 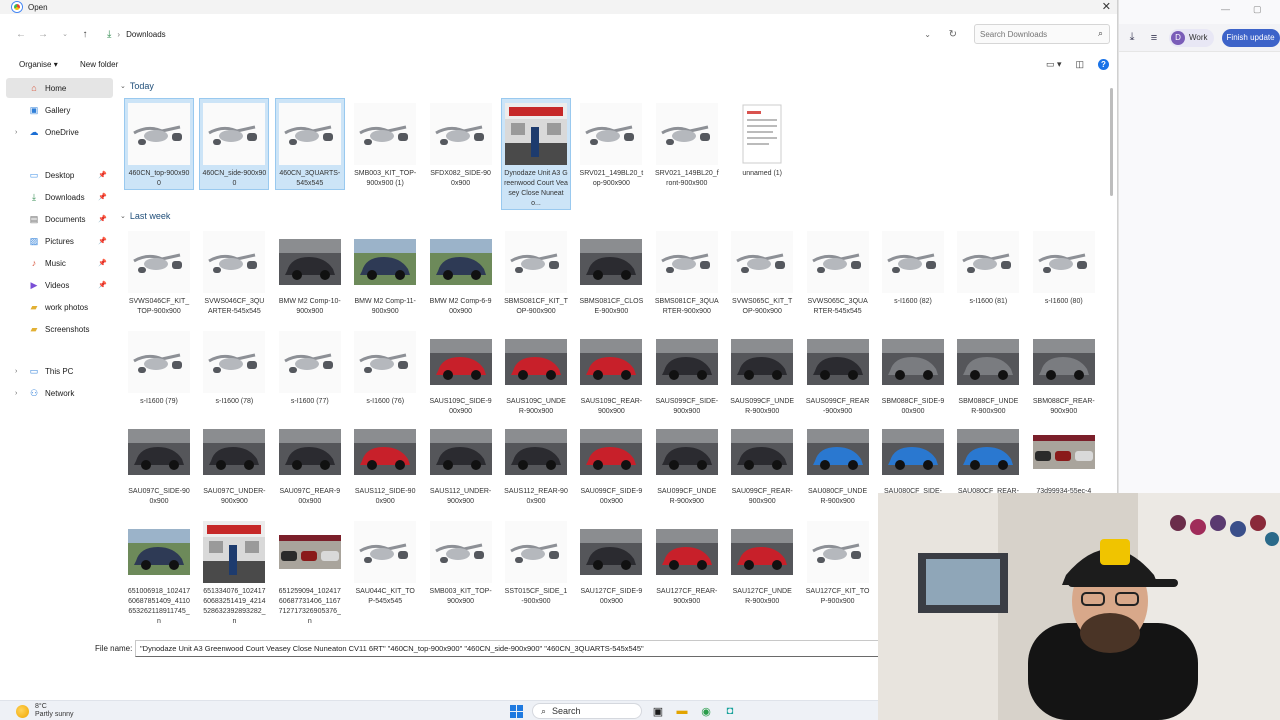 What do you see at coordinates (59, 285) in the screenshot?
I see `sidebar-item-videos: ▶ Videos 📌` at bounding box center [59, 285].